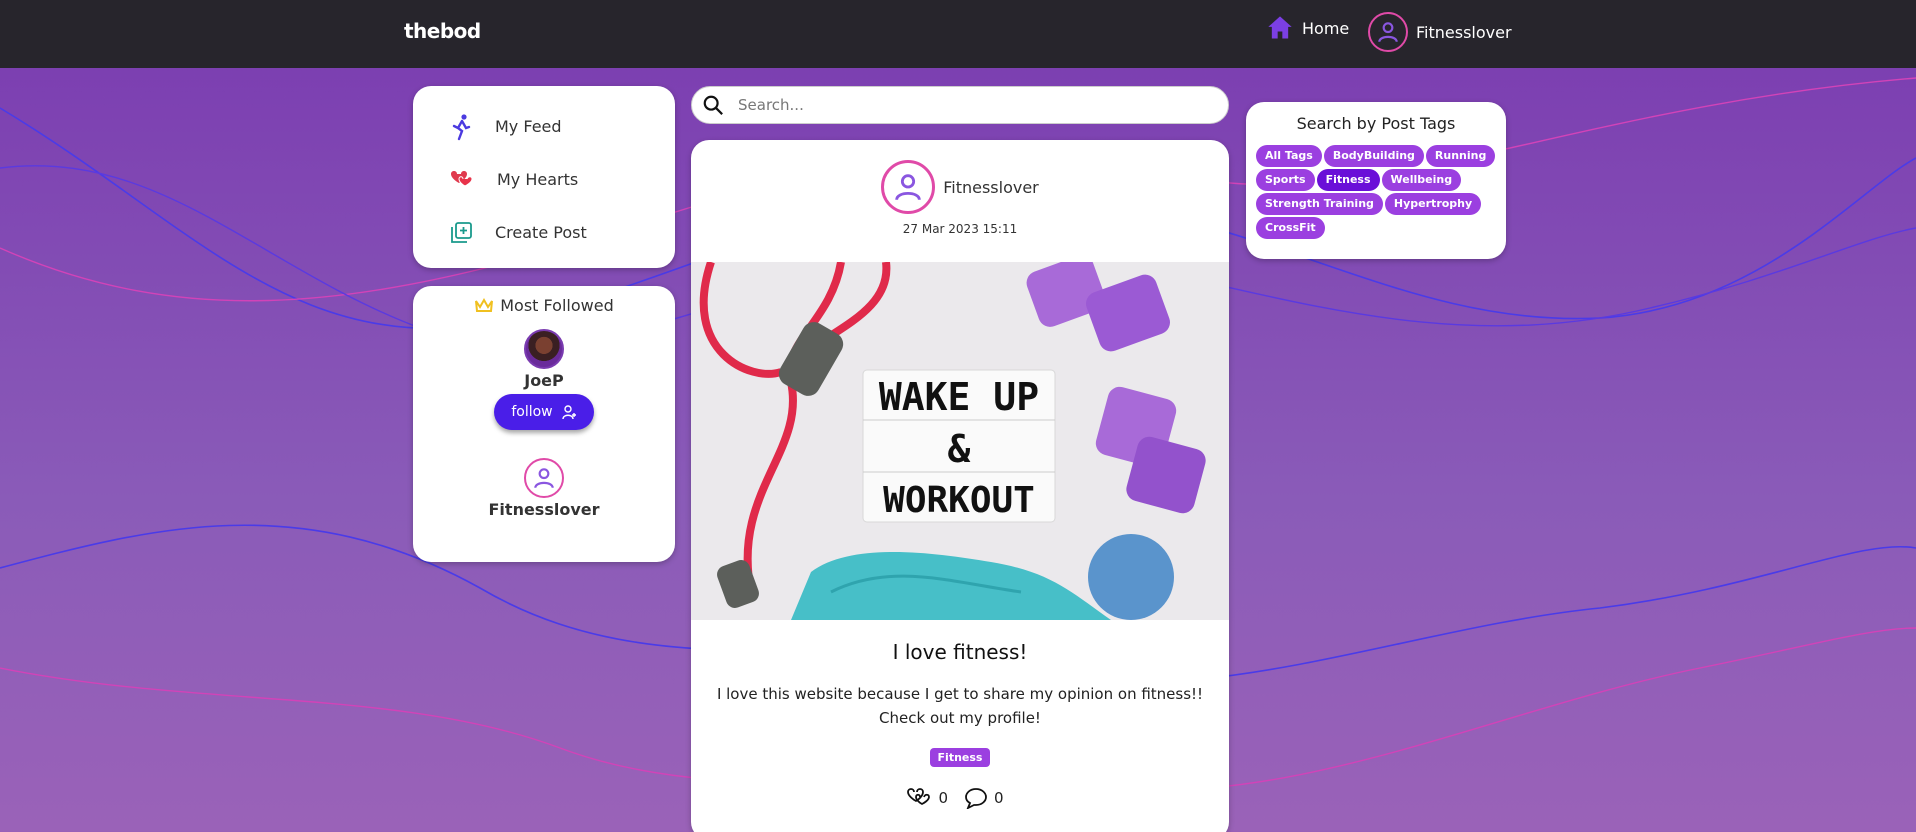 This screenshot has height=832, width=1916. What do you see at coordinates (960, 229) in the screenshot?
I see `post-date: 27 Mar 2023 15:11` at bounding box center [960, 229].